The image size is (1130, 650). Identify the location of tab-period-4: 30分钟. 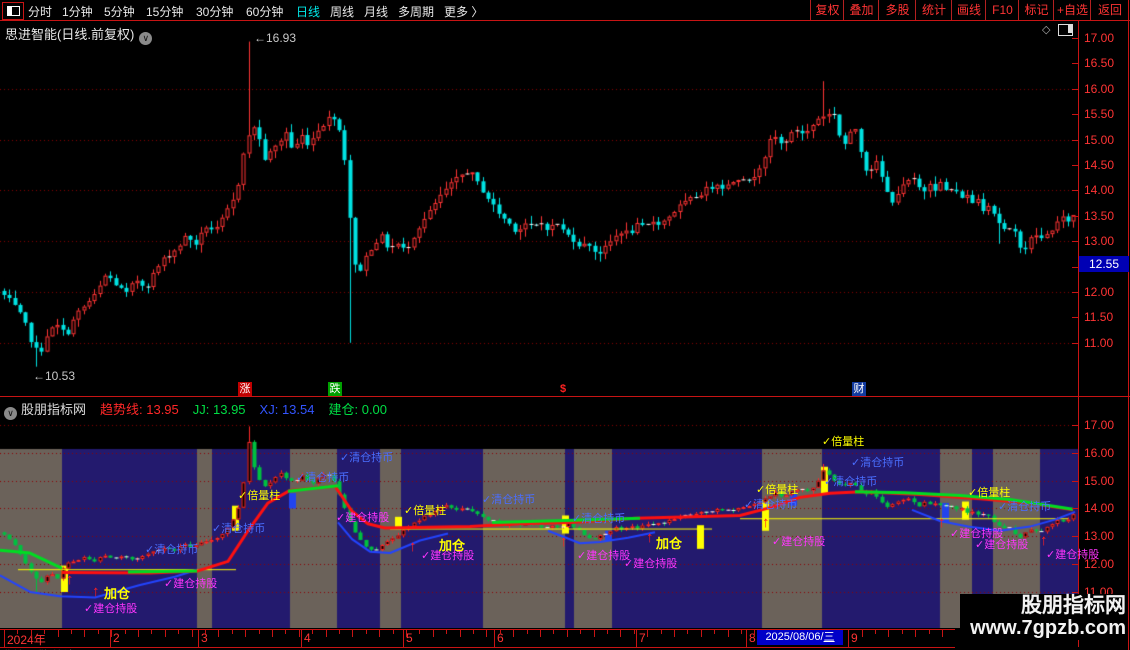
(214, 11).